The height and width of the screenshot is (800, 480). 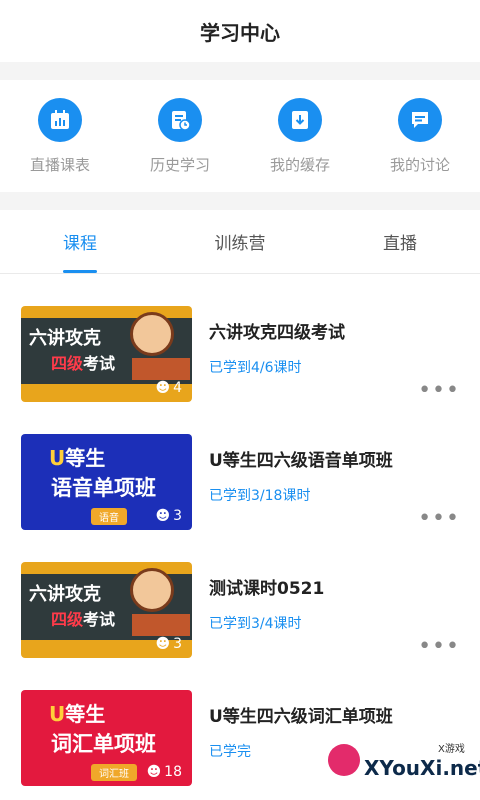 What do you see at coordinates (164, 772) in the screenshot?
I see `learner-count: ☻ 18` at bounding box center [164, 772].